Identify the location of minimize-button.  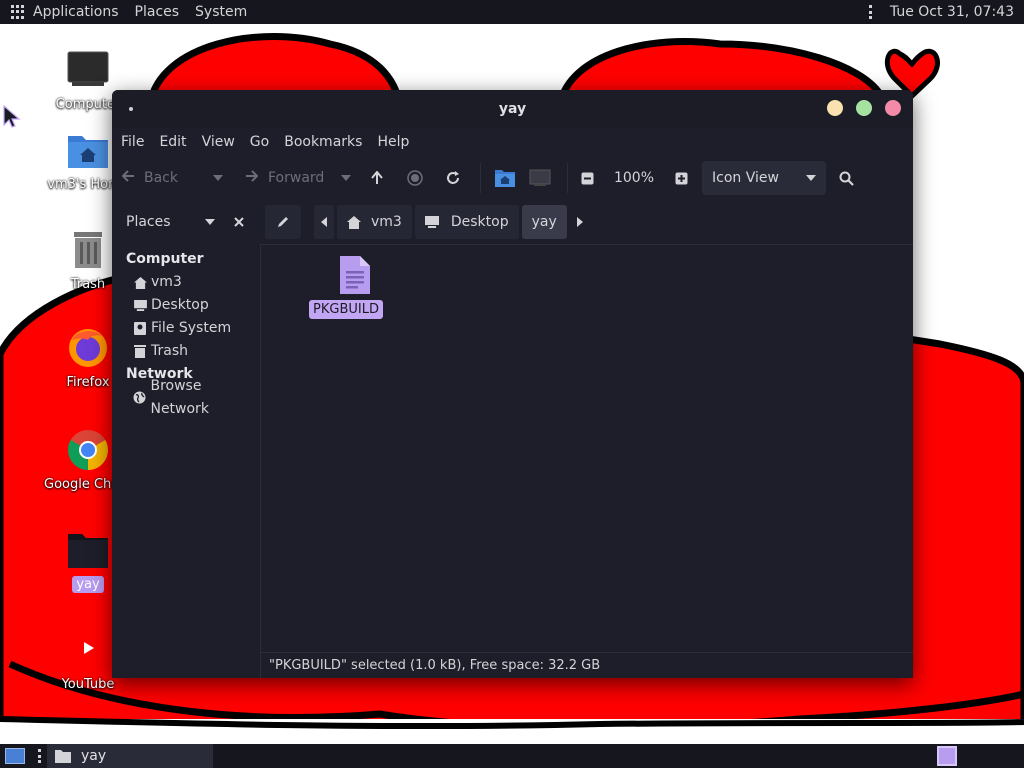
(835, 108).